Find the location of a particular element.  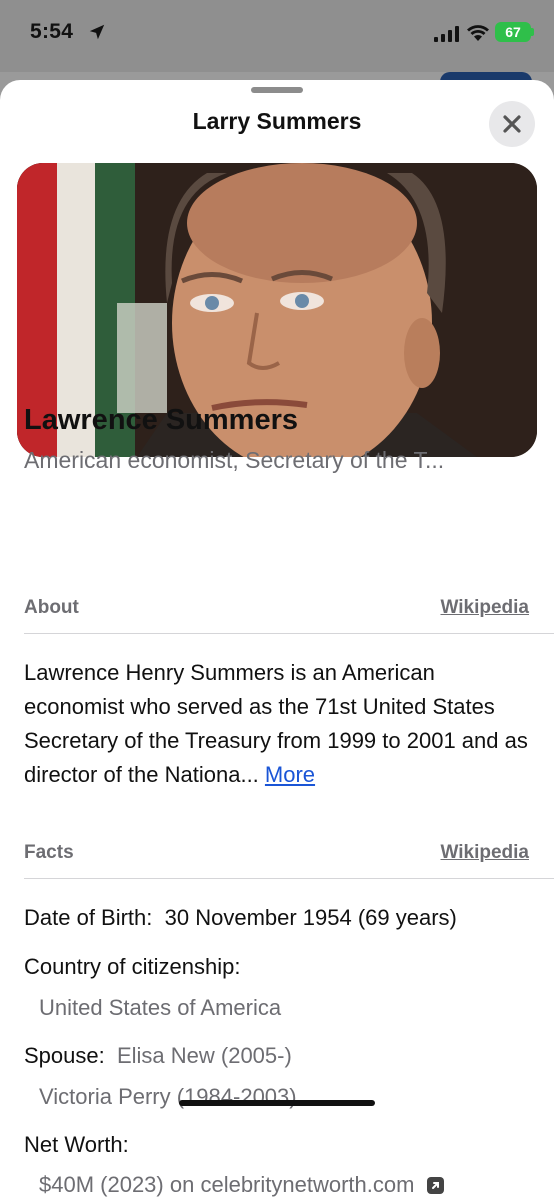

location-arrow-icon is located at coordinates (97, 32).